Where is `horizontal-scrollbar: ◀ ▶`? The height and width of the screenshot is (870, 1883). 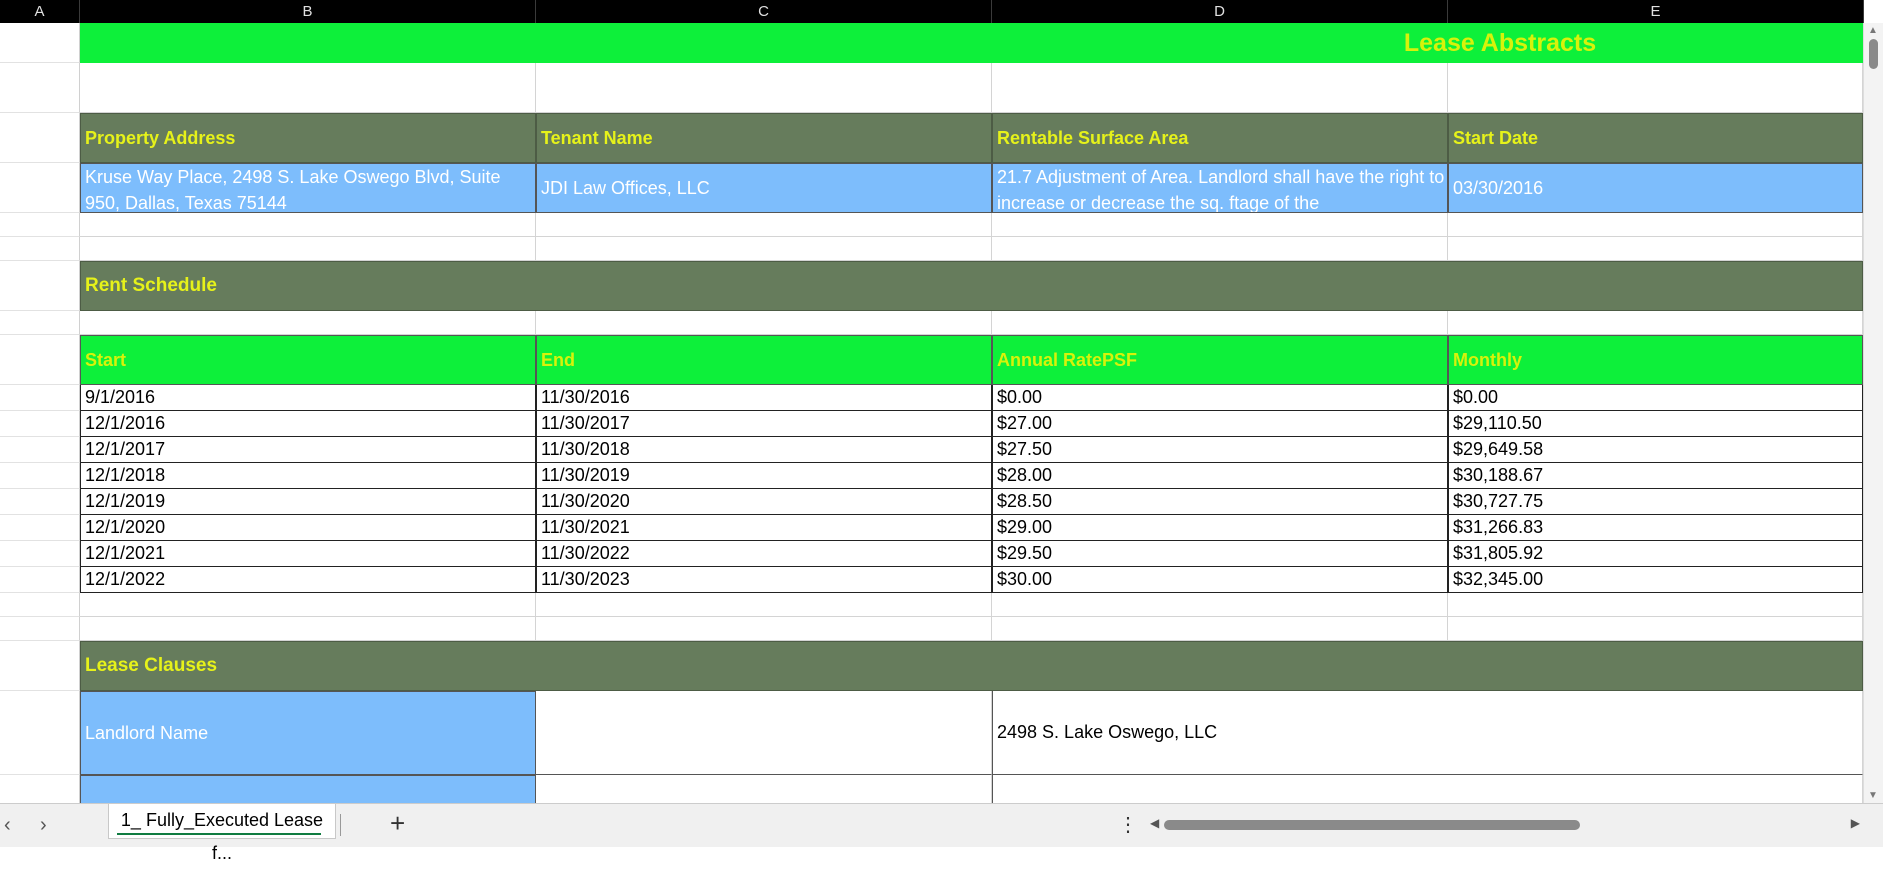
horizontal-scrollbar: ◀ ▶ is located at coordinates (1505, 824).